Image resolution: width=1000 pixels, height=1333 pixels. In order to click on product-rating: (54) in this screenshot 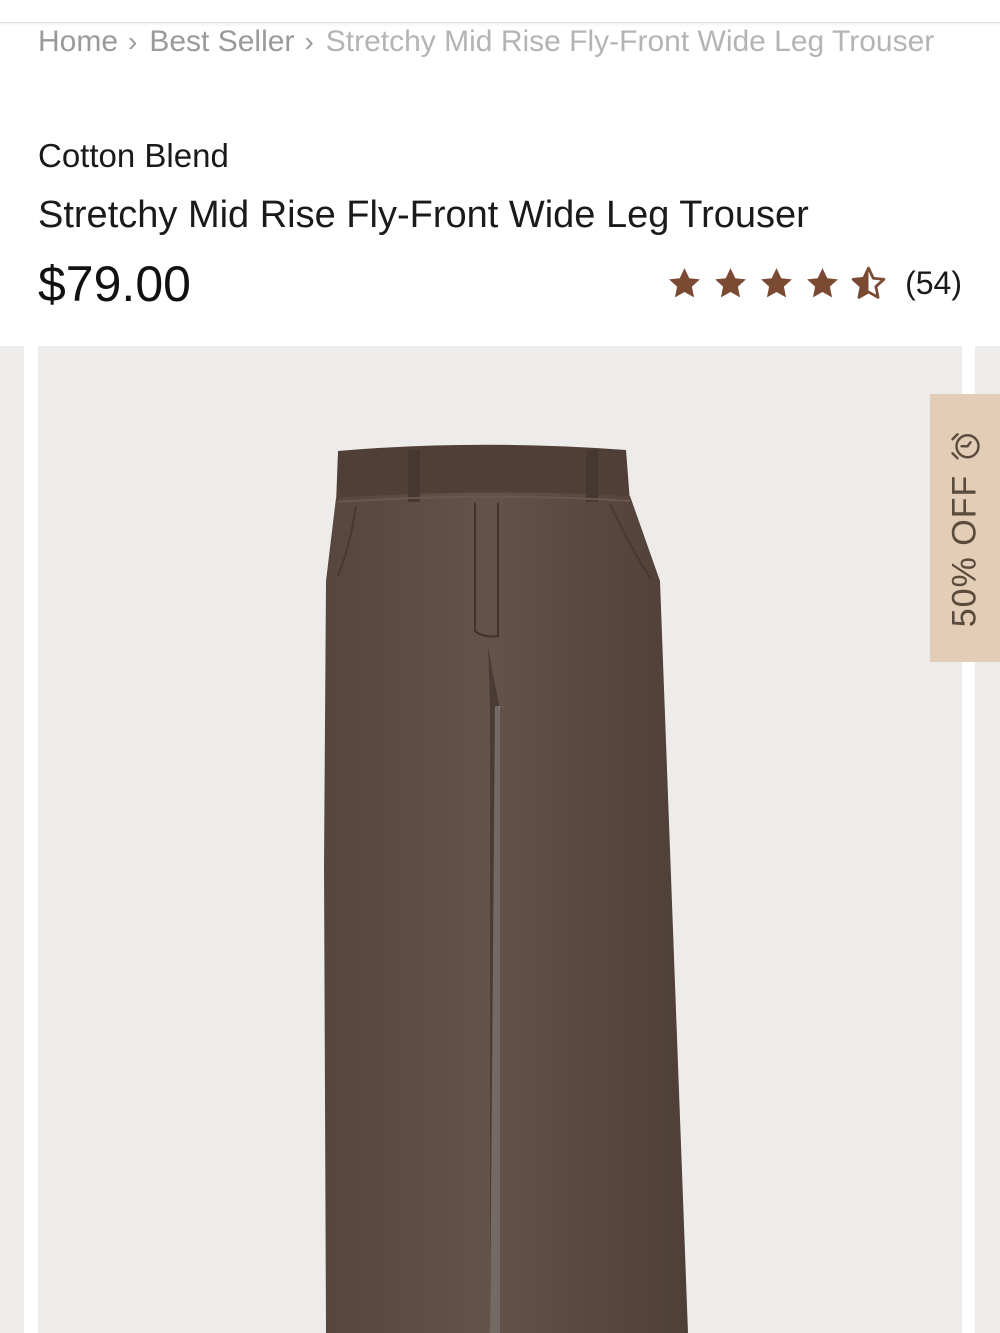, I will do `click(814, 283)`.